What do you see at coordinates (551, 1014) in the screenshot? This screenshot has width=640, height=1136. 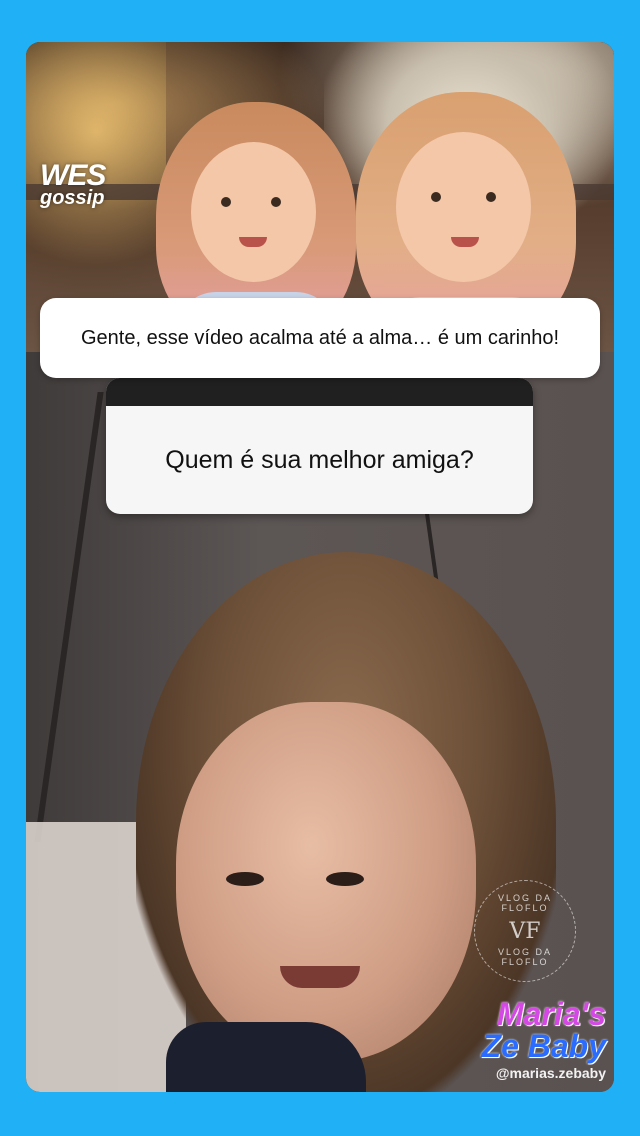 I see `brand-name-line1: Maria's` at bounding box center [551, 1014].